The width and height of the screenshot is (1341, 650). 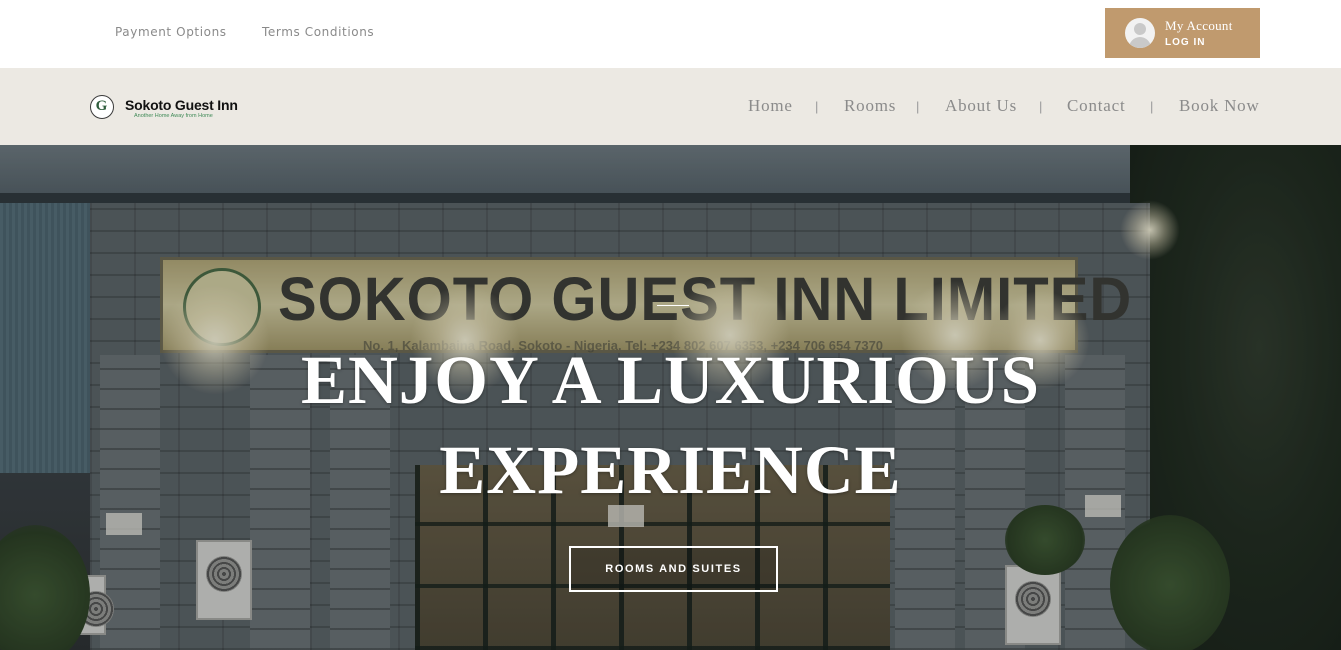 What do you see at coordinates (1199, 25) in the screenshot?
I see `account-title: My Account` at bounding box center [1199, 25].